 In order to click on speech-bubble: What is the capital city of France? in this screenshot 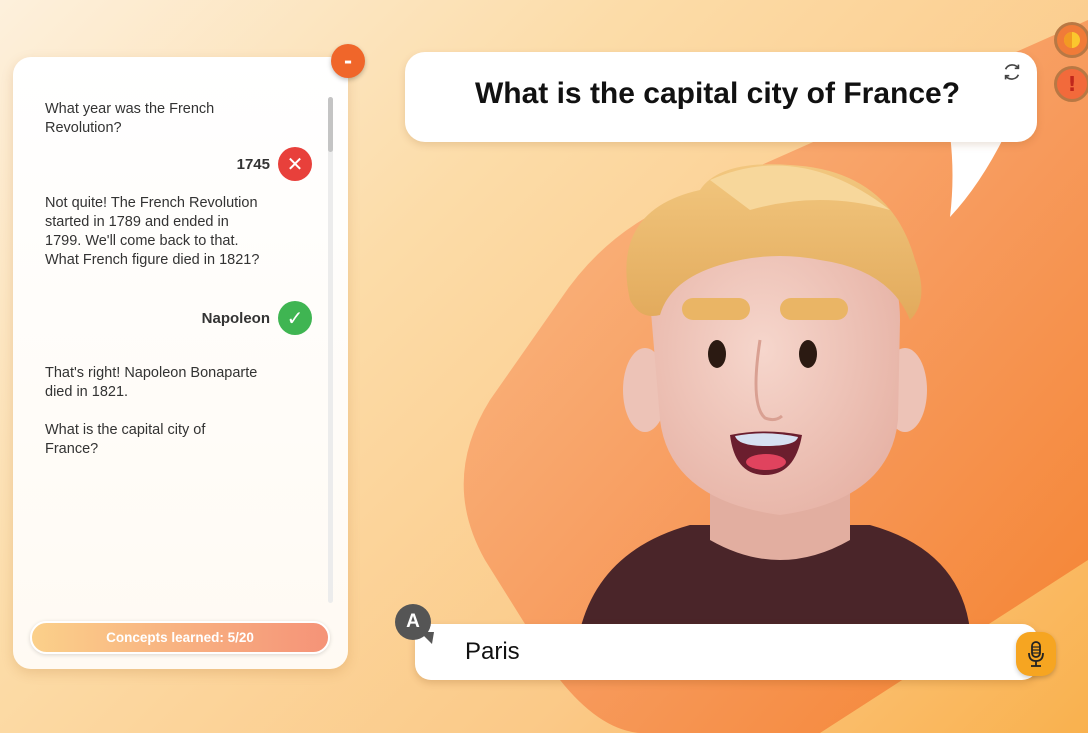, I will do `click(721, 97)`.